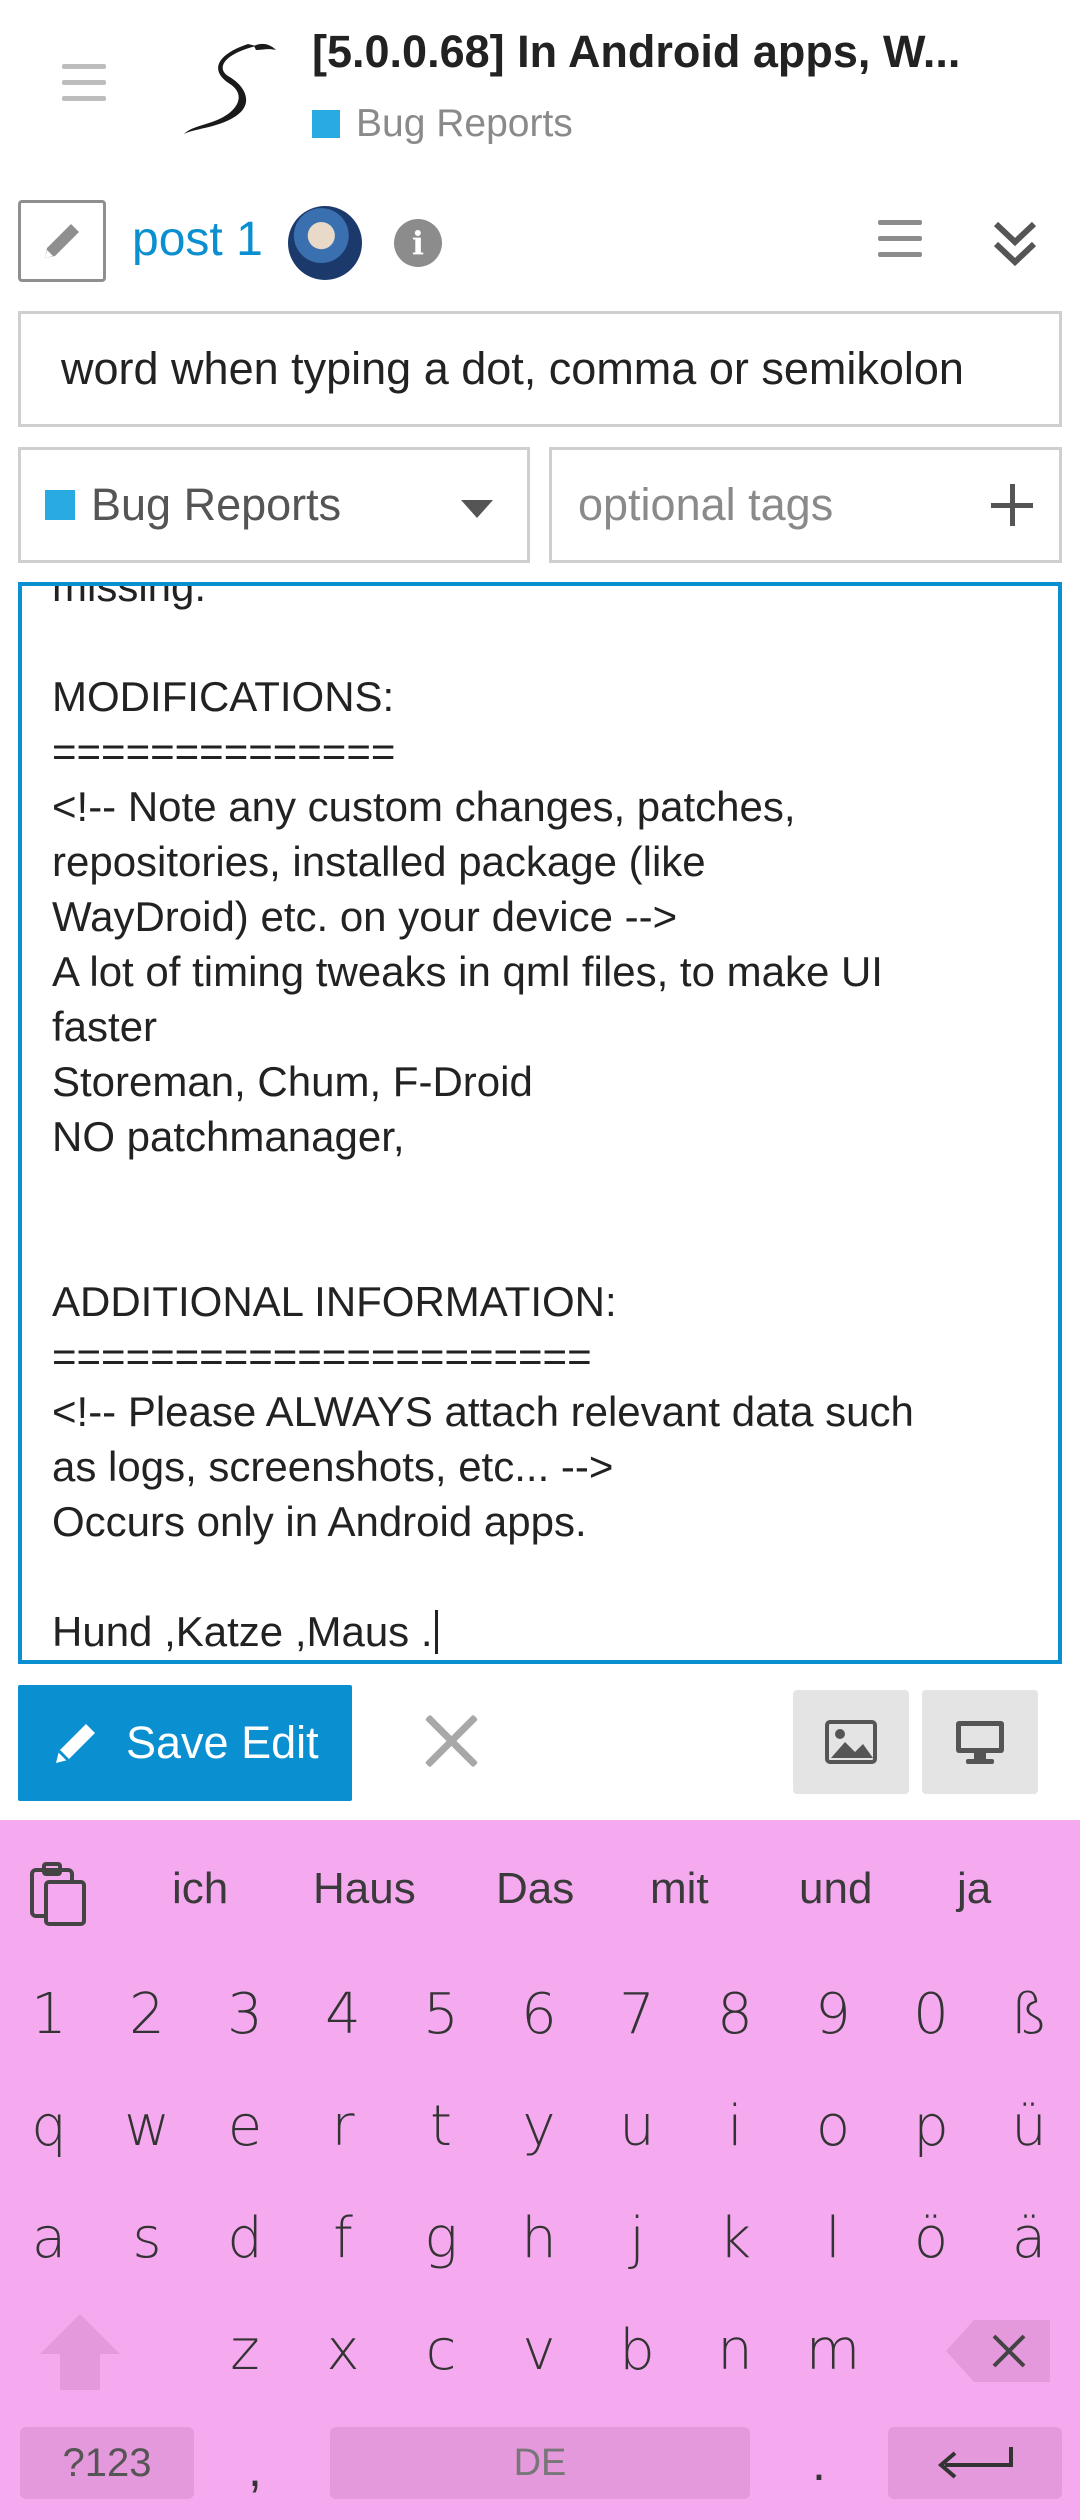 The height and width of the screenshot is (2520, 1080). I want to click on body-line: ======================, so click(322, 1356).